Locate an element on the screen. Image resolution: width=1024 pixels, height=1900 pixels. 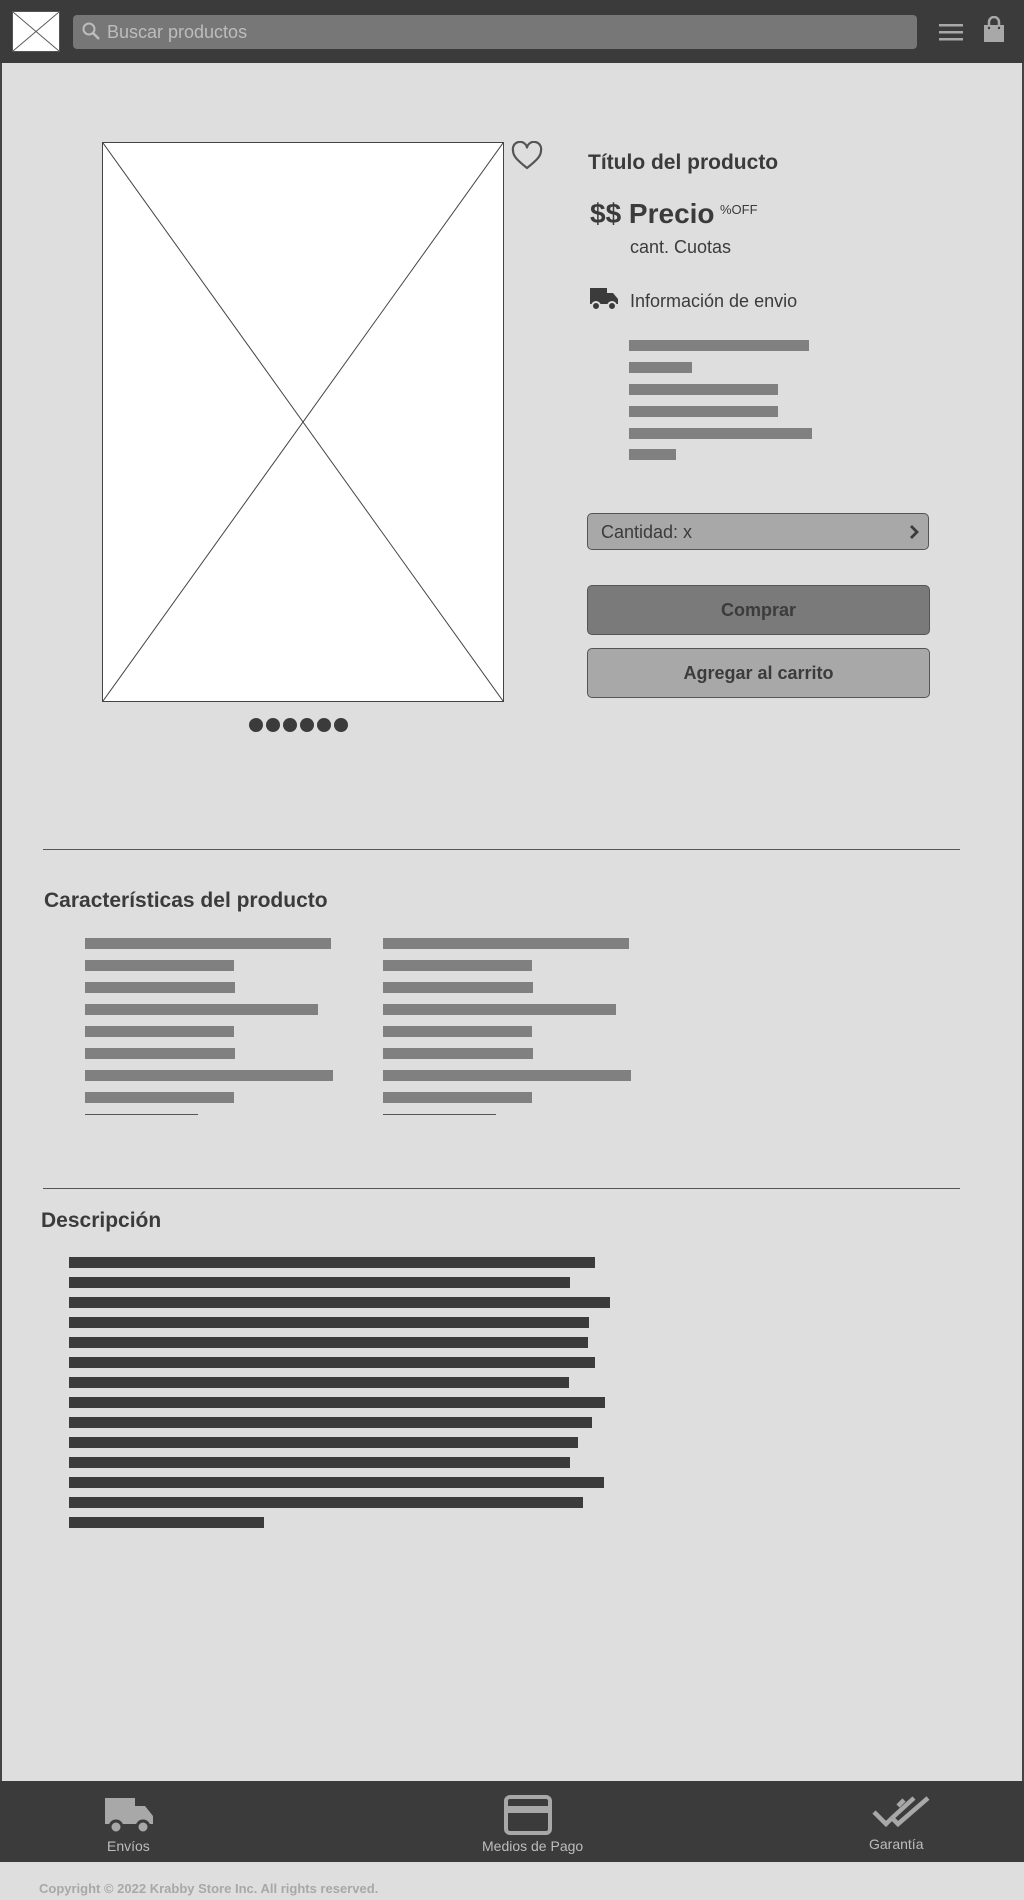
nav-item-payment: Medios de Pago is located at coordinates (536, 1821).